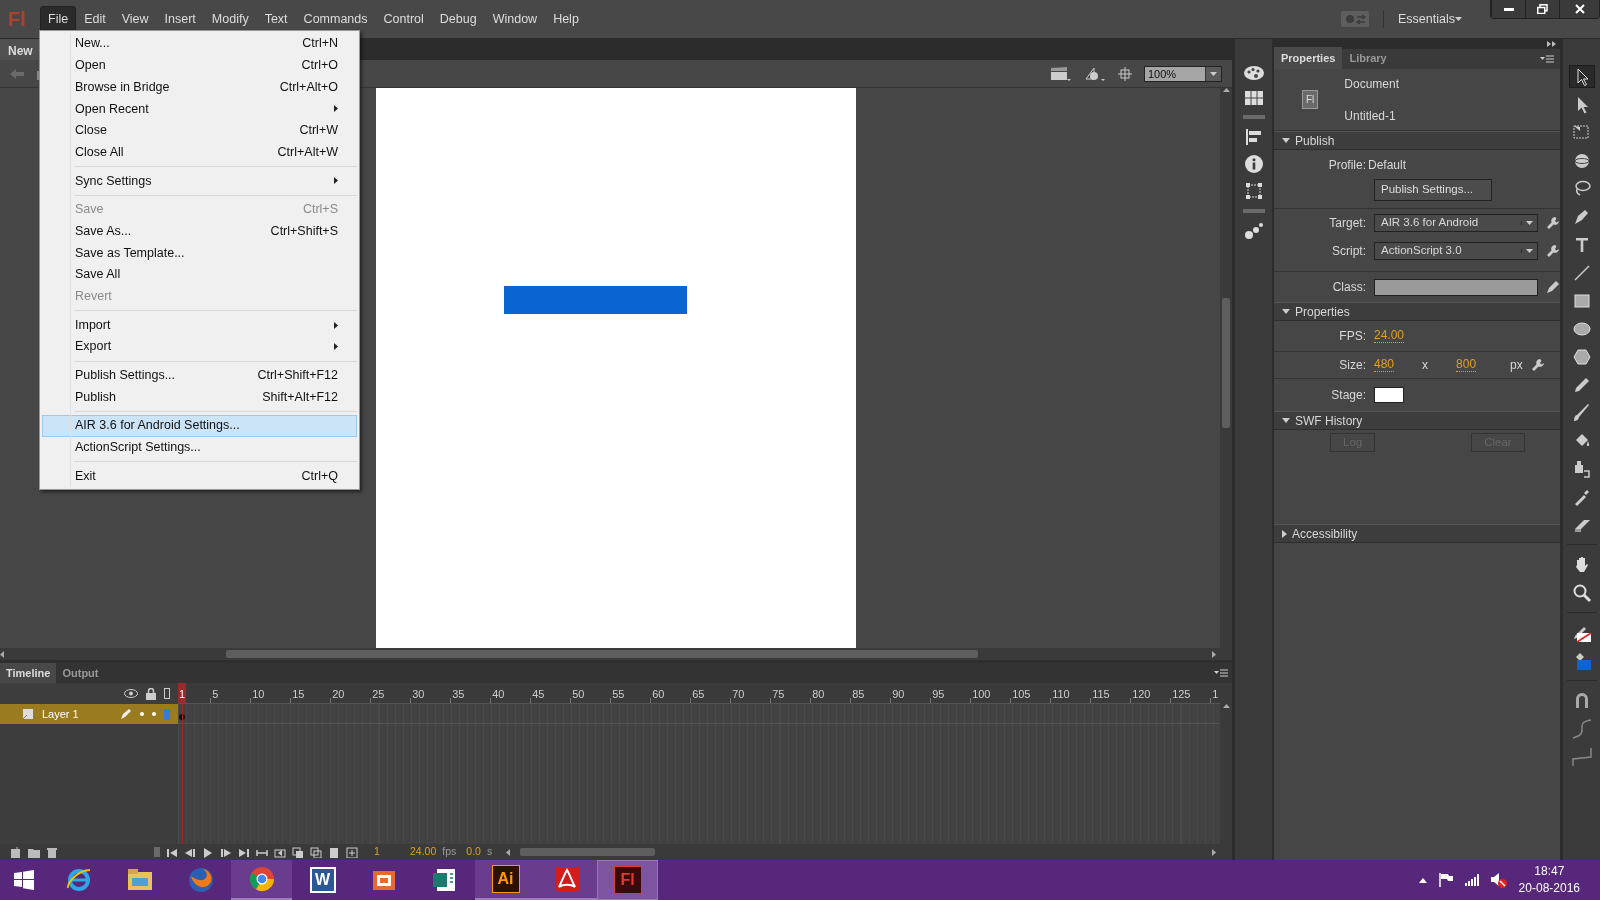 This screenshot has width=1600, height=900. What do you see at coordinates (1456, 223) in the screenshot?
I see `target-dropdown: AIR 3.6 for Android` at bounding box center [1456, 223].